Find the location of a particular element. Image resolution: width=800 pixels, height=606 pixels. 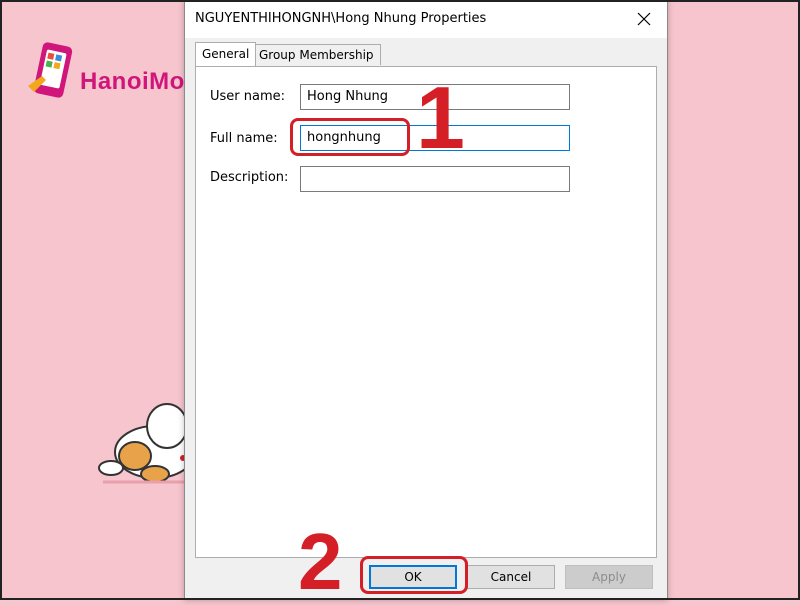

tab-group-membership: Group Membership is located at coordinates (316, 54).